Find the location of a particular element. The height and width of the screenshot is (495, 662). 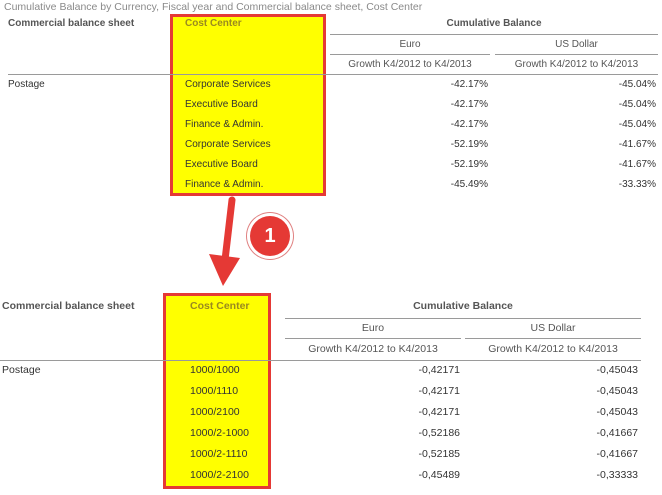

cost-center-cell: 1000/2-1000 is located at coordinates (219, 433).